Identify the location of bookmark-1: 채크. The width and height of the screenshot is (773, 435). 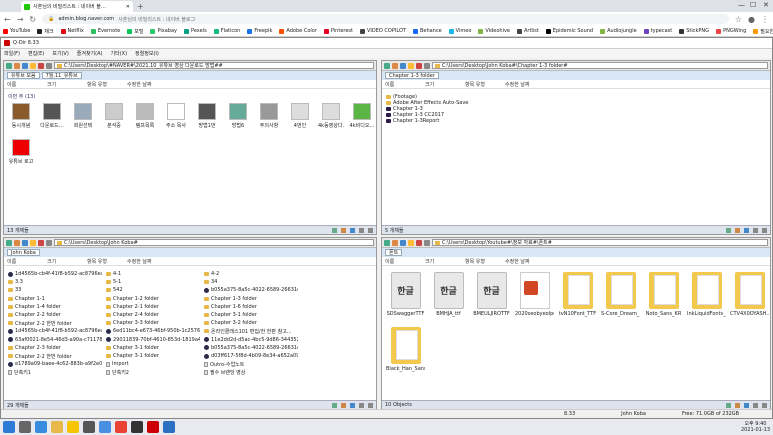
(45, 31).